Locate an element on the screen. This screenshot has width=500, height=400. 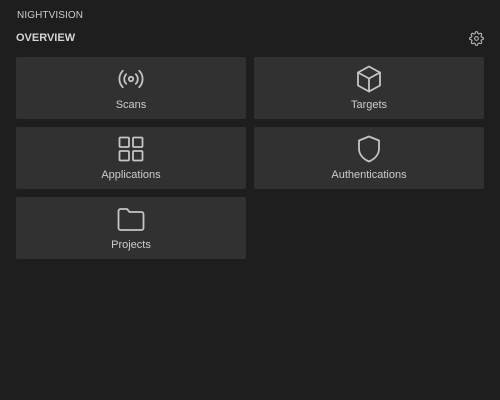
scans-card: Scans is located at coordinates (131, 88).